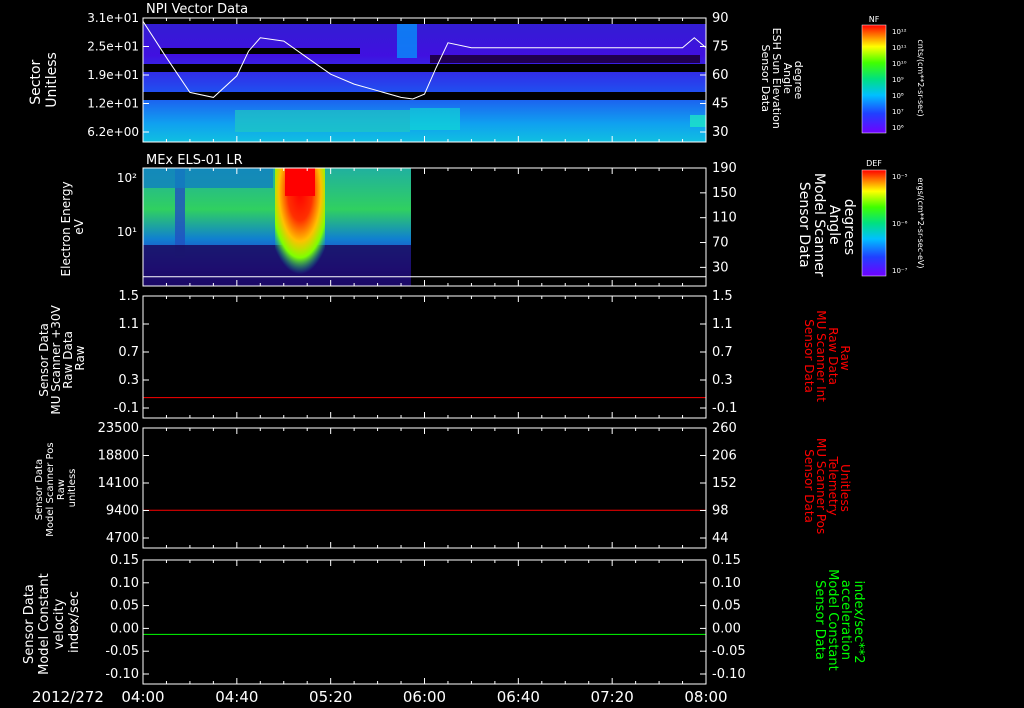  Describe the element at coordinates (72, 488) in the screenshot. I see `p4-ylabel-3: unitless` at that location.